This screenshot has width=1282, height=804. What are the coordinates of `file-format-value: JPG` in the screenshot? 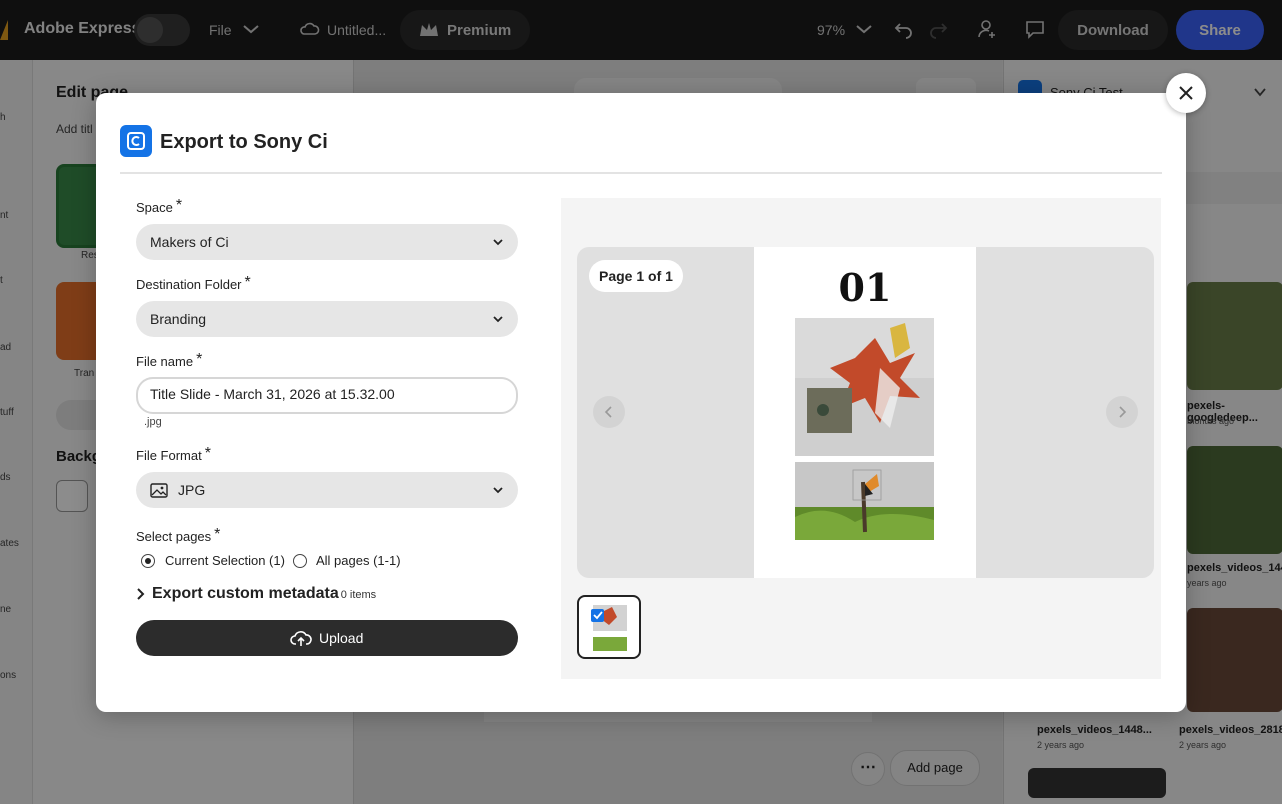 It's located at (192, 490).